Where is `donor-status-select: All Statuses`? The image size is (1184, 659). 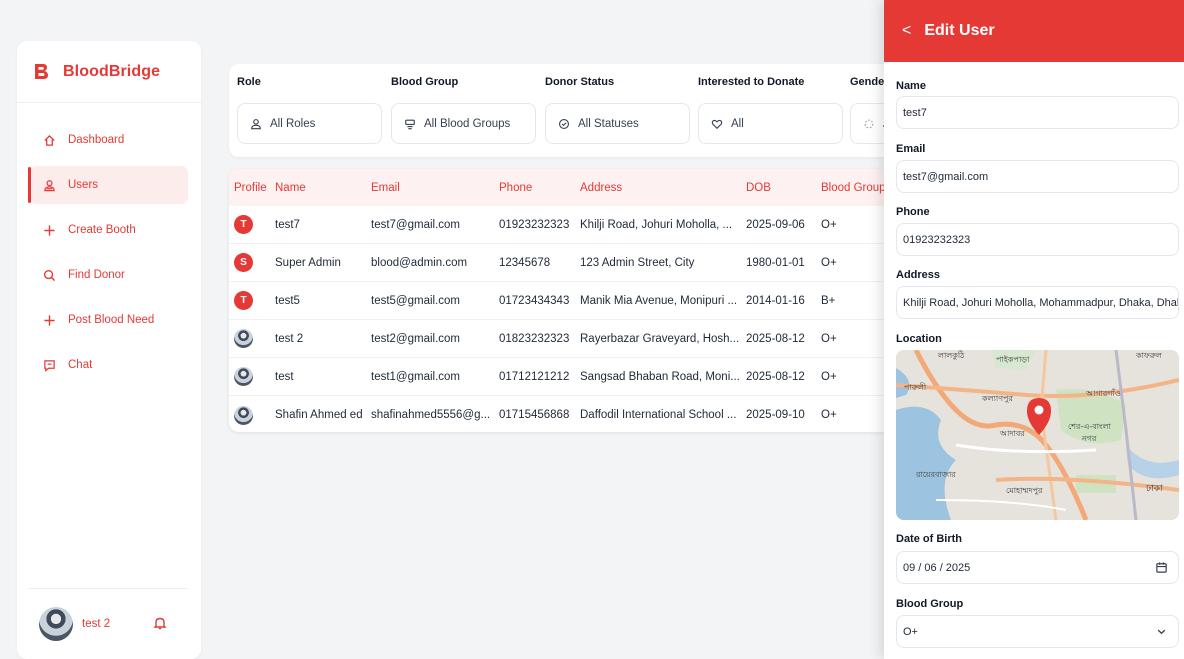 donor-status-select: All Statuses is located at coordinates (617, 123).